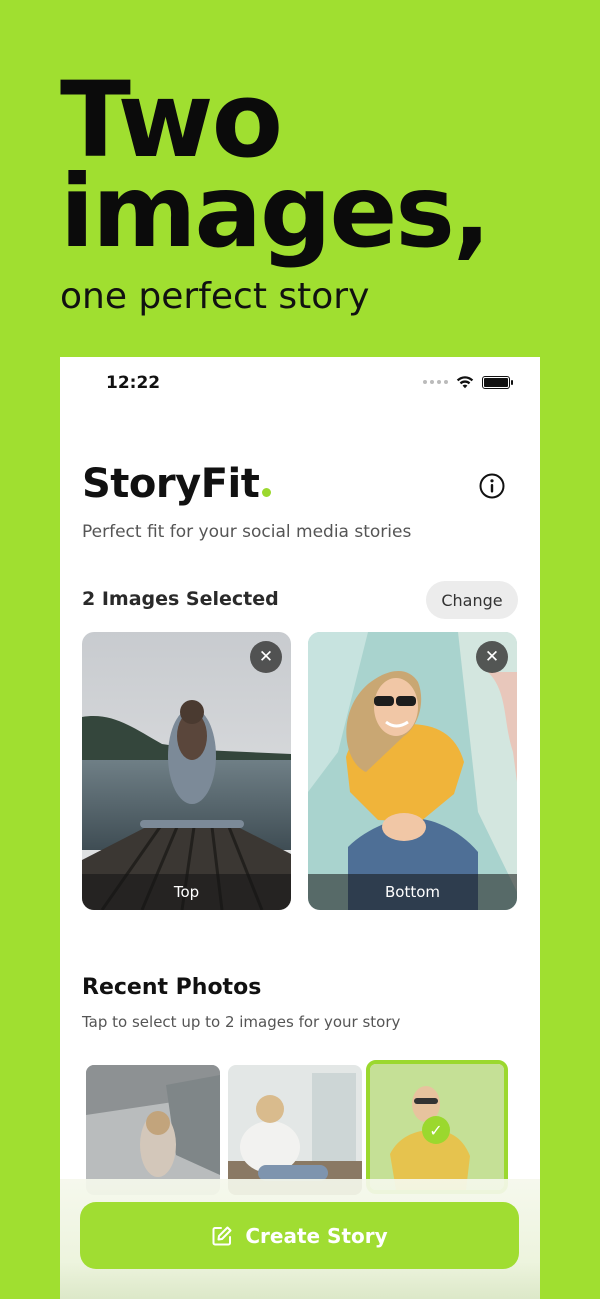 Image resolution: width=600 pixels, height=1299 pixels. What do you see at coordinates (171, 484) in the screenshot?
I see `app-name: StoryFit` at bounding box center [171, 484].